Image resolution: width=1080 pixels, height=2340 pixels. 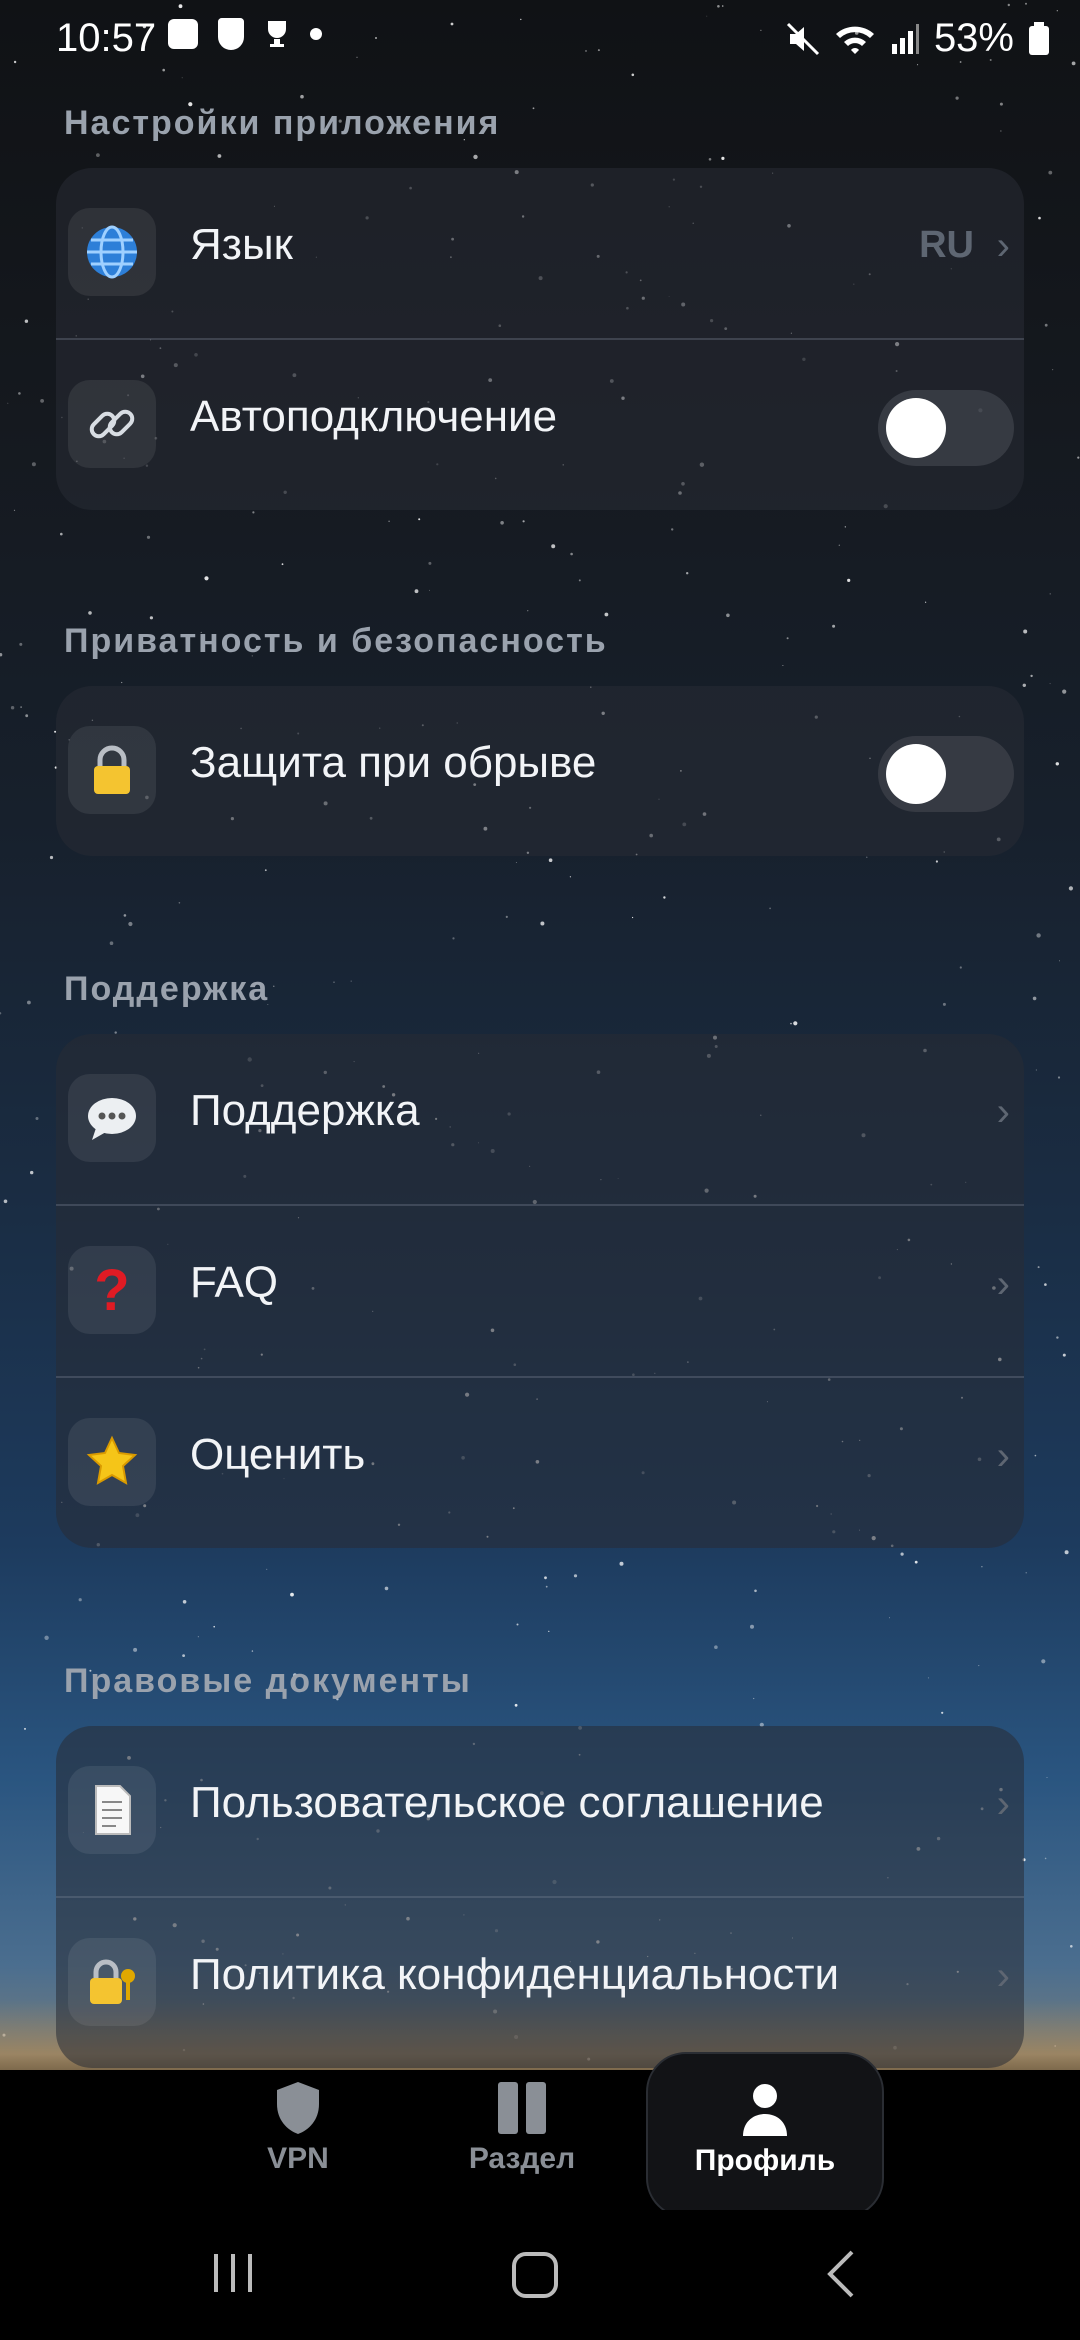 What do you see at coordinates (112, 1290) in the screenshot?
I see `question-mark-icon: ?` at bounding box center [112, 1290].